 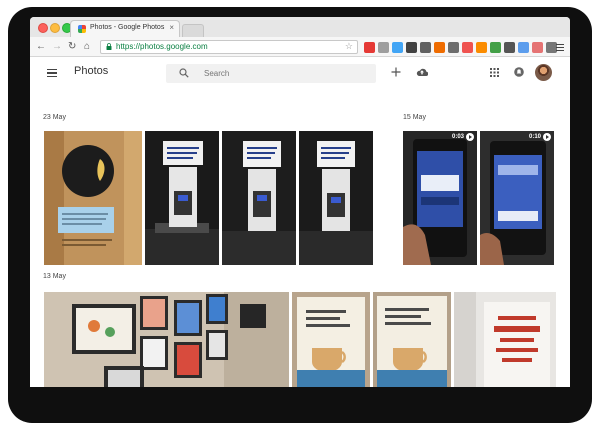 What do you see at coordinates (509, 47) in the screenshot?
I see `at-extension-icon` at bounding box center [509, 47].